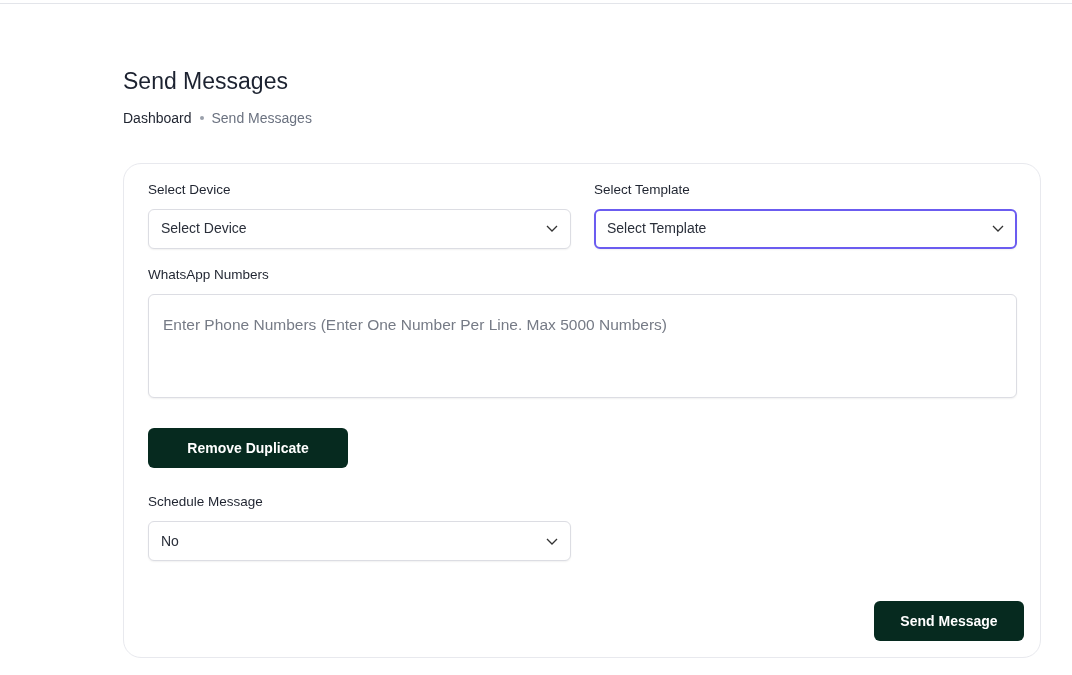 The height and width of the screenshot is (675, 1072). I want to click on phone-numbers-field: Enter Phone Numbers (Enter One Number Per Line. Max 5000 Numbers), so click(582, 346).